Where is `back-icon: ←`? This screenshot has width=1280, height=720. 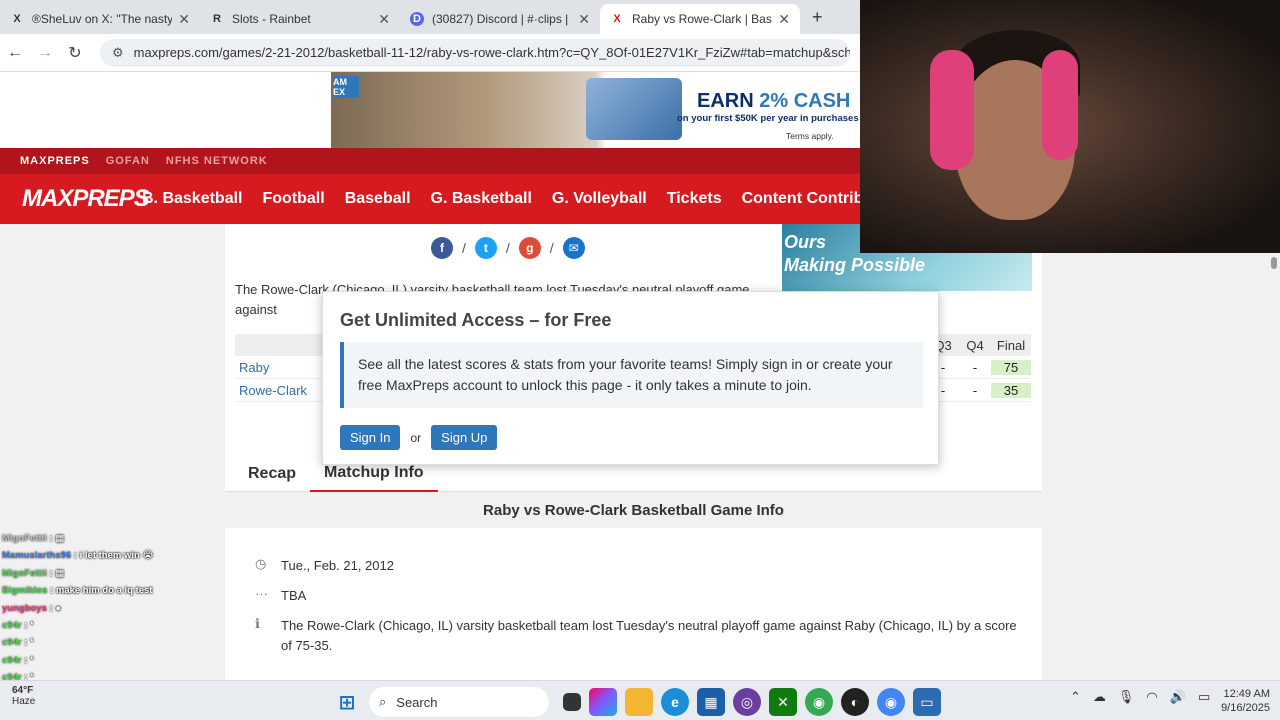 back-icon: ← is located at coordinates (15, 53).